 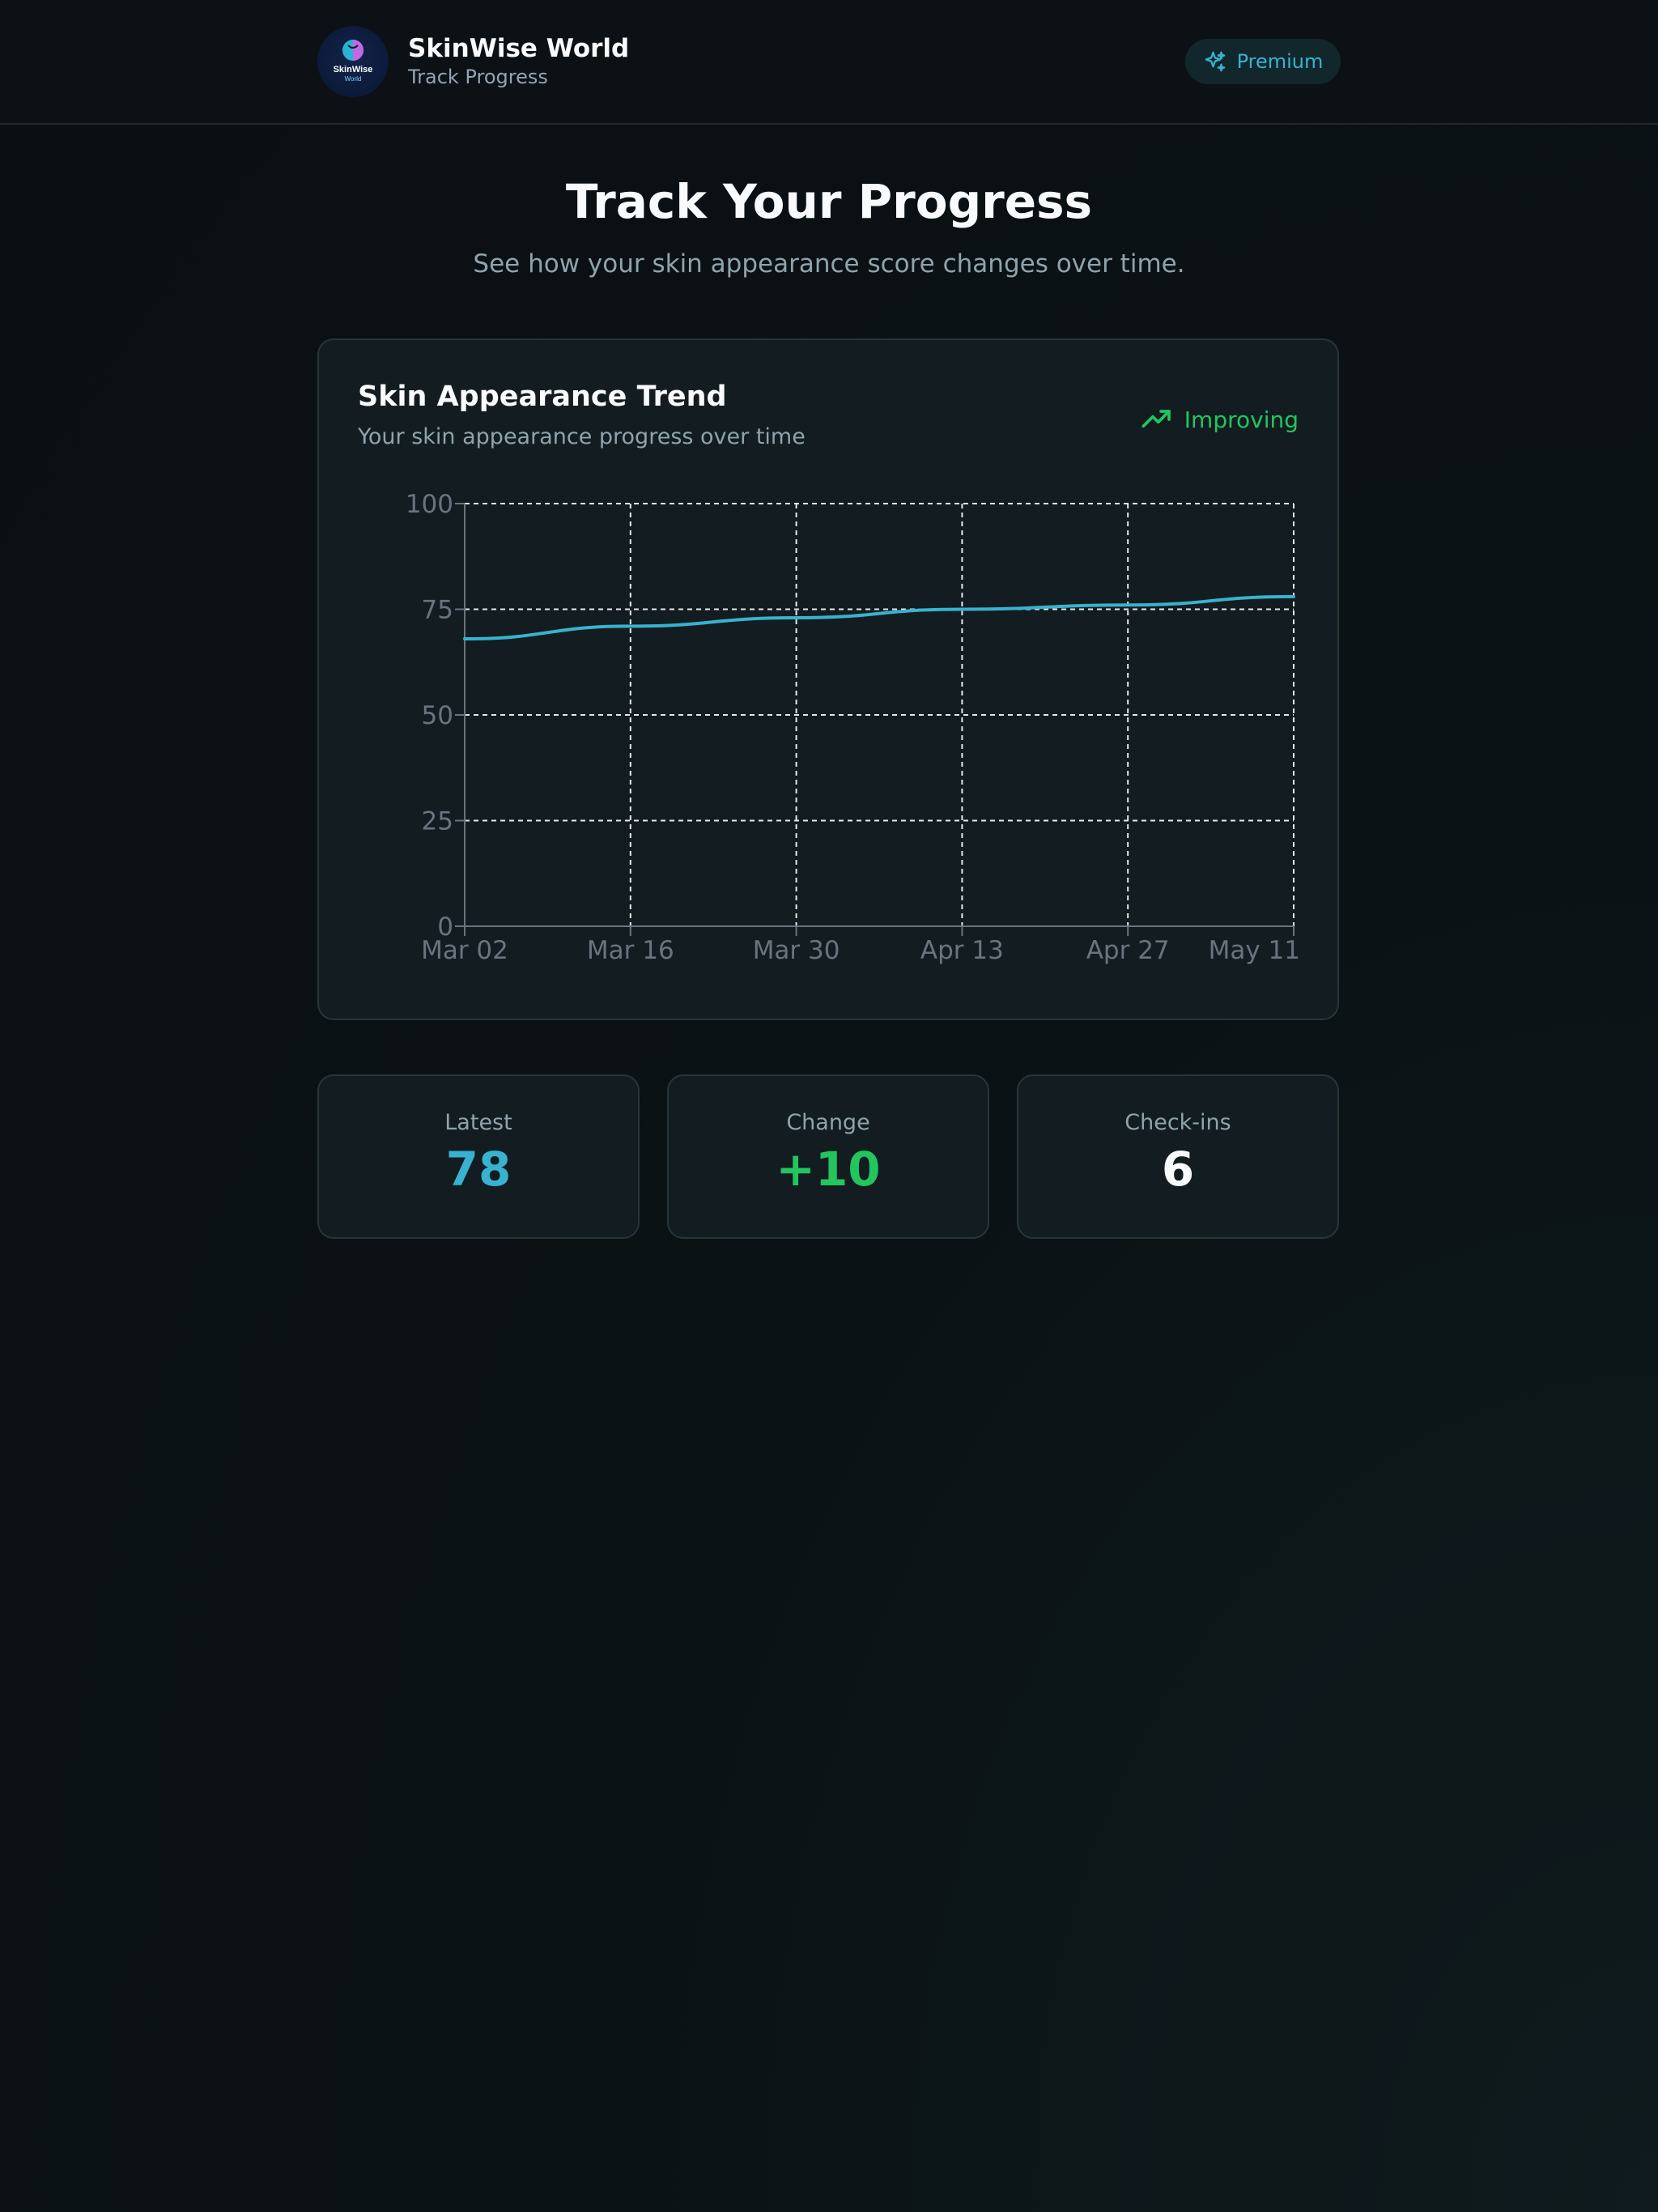 I want to click on x-tick-label: Mar 16, so click(x=630, y=951).